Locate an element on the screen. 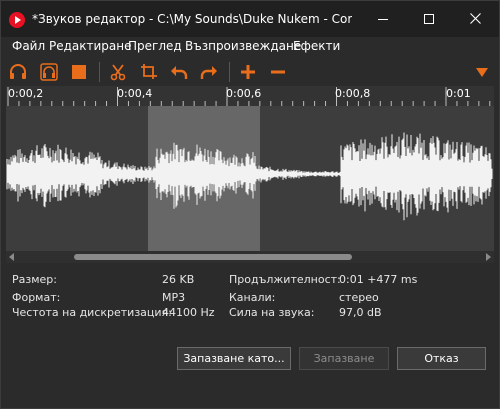  cut-button is located at coordinates (118, 72).